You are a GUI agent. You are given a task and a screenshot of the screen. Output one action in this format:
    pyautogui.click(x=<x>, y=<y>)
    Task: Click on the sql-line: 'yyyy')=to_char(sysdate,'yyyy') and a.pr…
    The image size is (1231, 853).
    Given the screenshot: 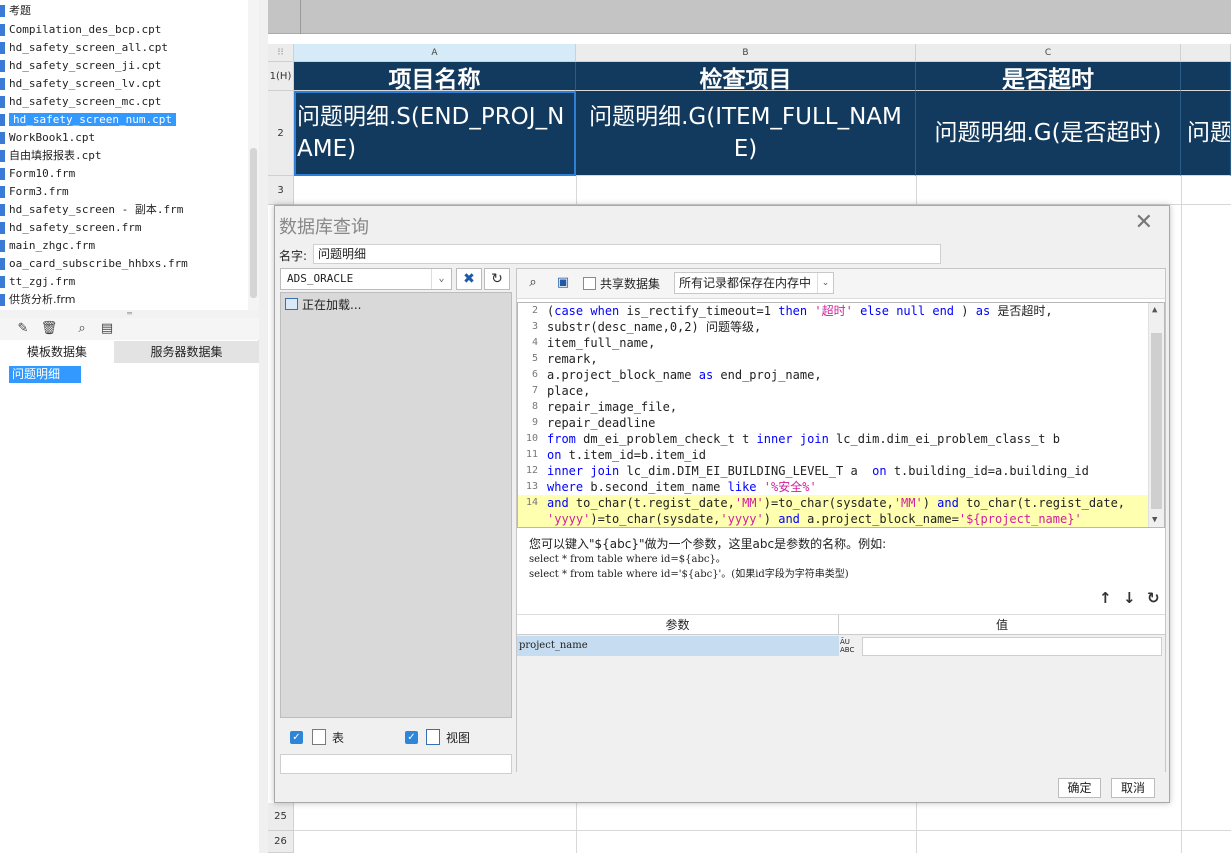 What is the action you would take?
    pyautogui.click(x=833, y=519)
    